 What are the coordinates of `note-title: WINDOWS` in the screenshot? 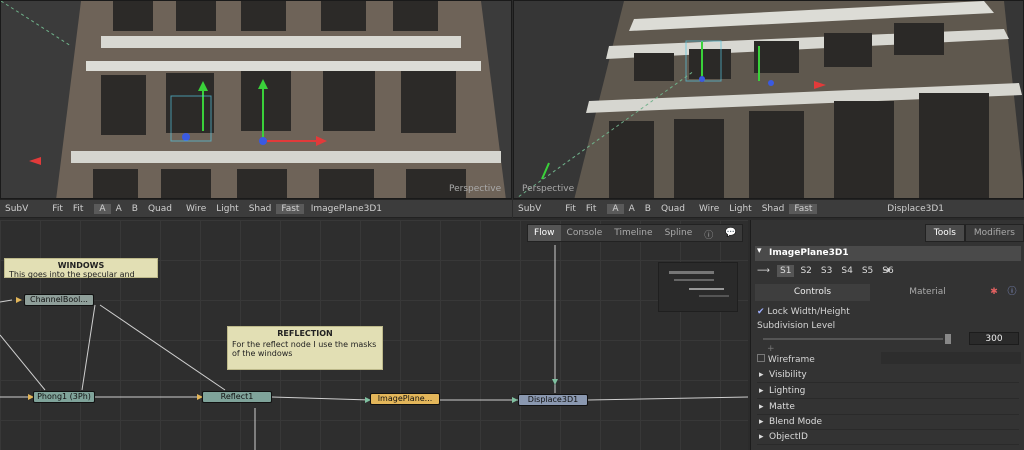 It's located at (81, 265).